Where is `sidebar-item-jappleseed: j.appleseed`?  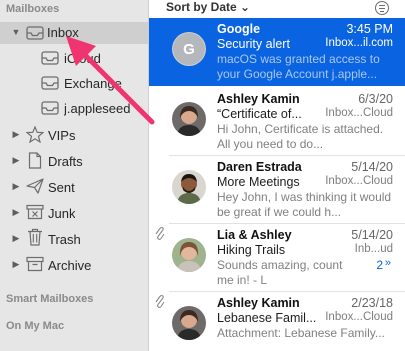 sidebar-item-jappleseed: j.appleseed is located at coordinates (74, 108).